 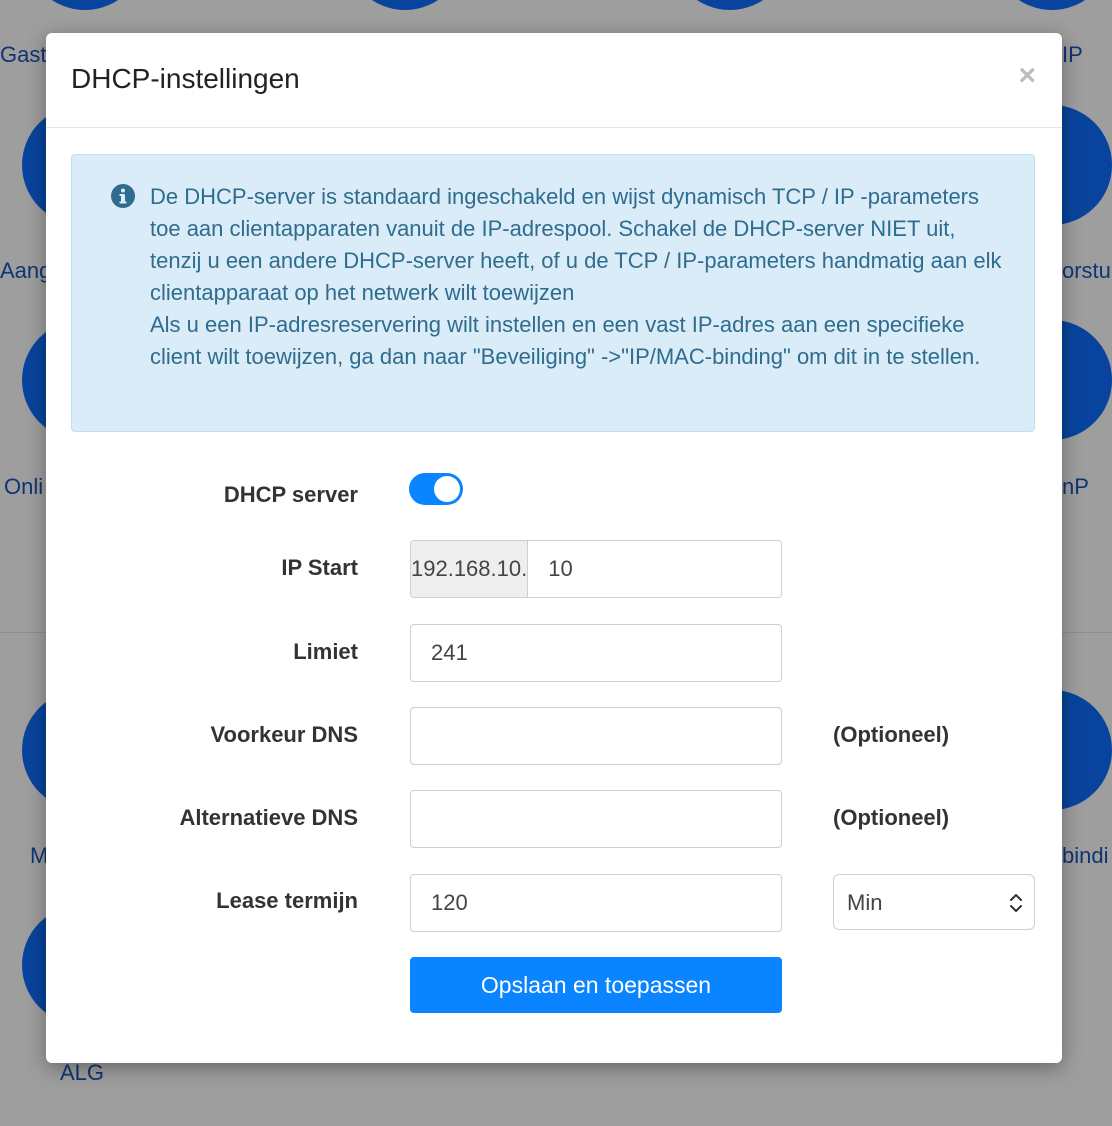 What do you see at coordinates (891, 734) in the screenshot?
I see `preferred-dns-optional-note: (Optioneel)` at bounding box center [891, 734].